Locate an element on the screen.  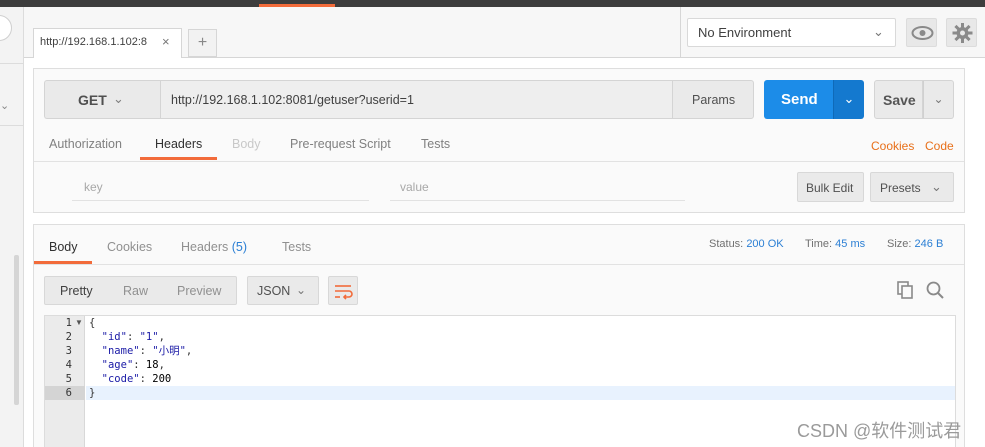
response-time: Time: 45 ms is located at coordinates (835, 244).